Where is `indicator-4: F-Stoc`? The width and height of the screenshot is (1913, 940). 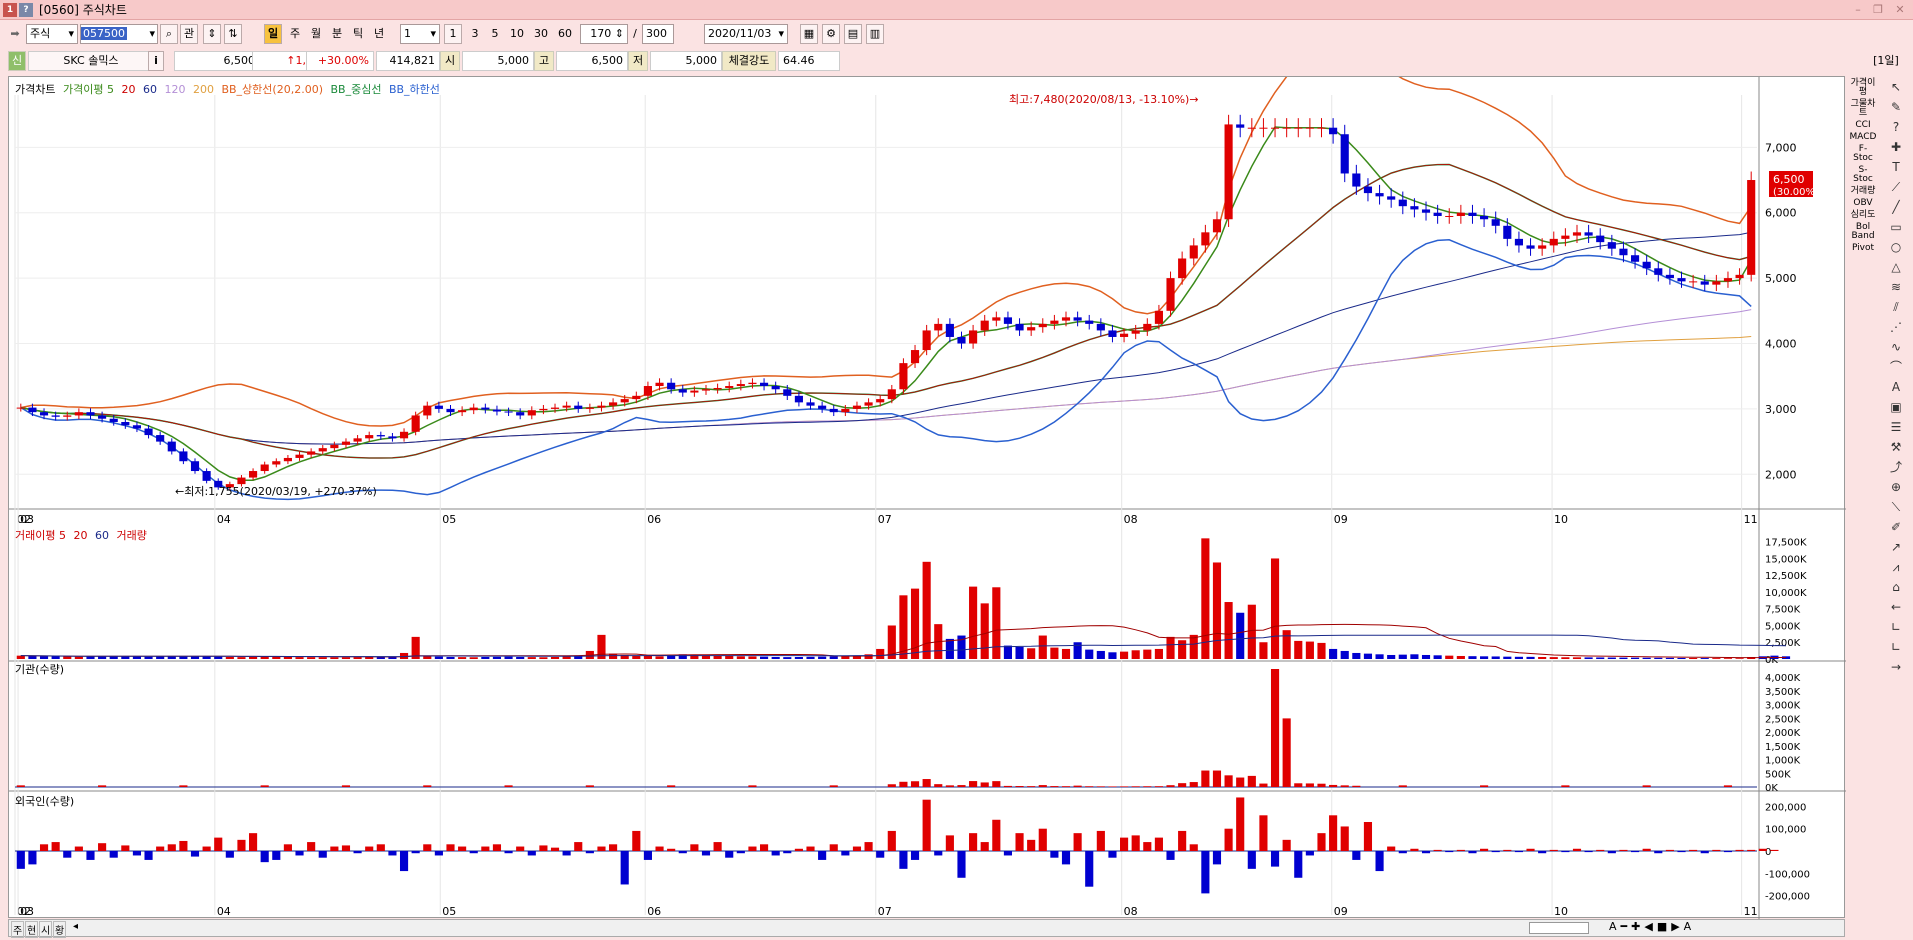
indicator-4: F-Stoc is located at coordinates (1863, 154).